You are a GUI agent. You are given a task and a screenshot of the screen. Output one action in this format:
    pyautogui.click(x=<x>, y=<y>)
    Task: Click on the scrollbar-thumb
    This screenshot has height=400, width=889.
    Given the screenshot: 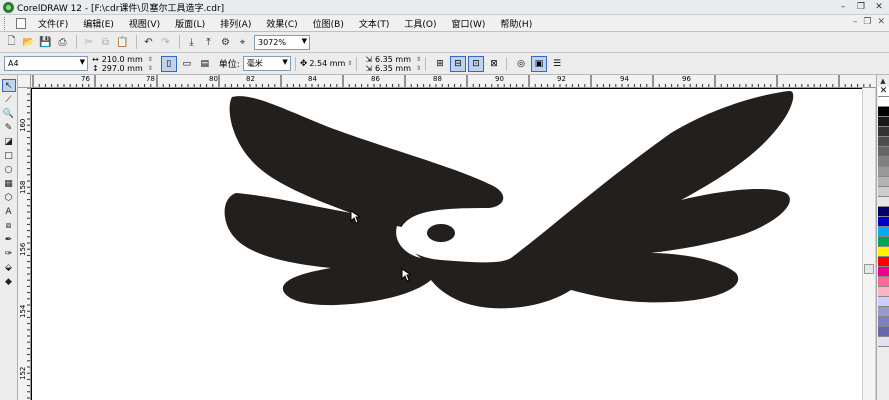 What is the action you would take?
    pyautogui.click(x=869, y=269)
    